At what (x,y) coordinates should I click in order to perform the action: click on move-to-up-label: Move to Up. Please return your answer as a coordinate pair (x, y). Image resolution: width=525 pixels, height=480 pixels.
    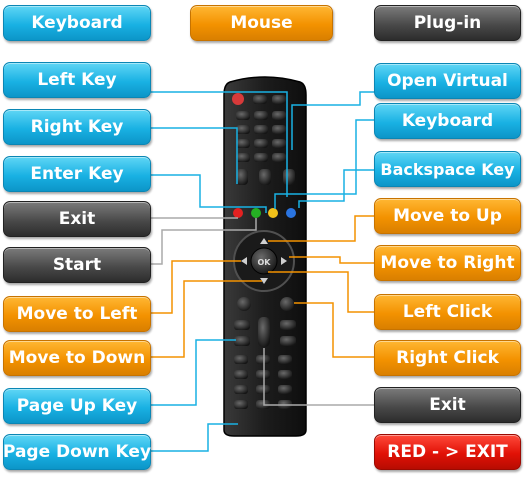
    Looking at the image, I should click on (447, 216).